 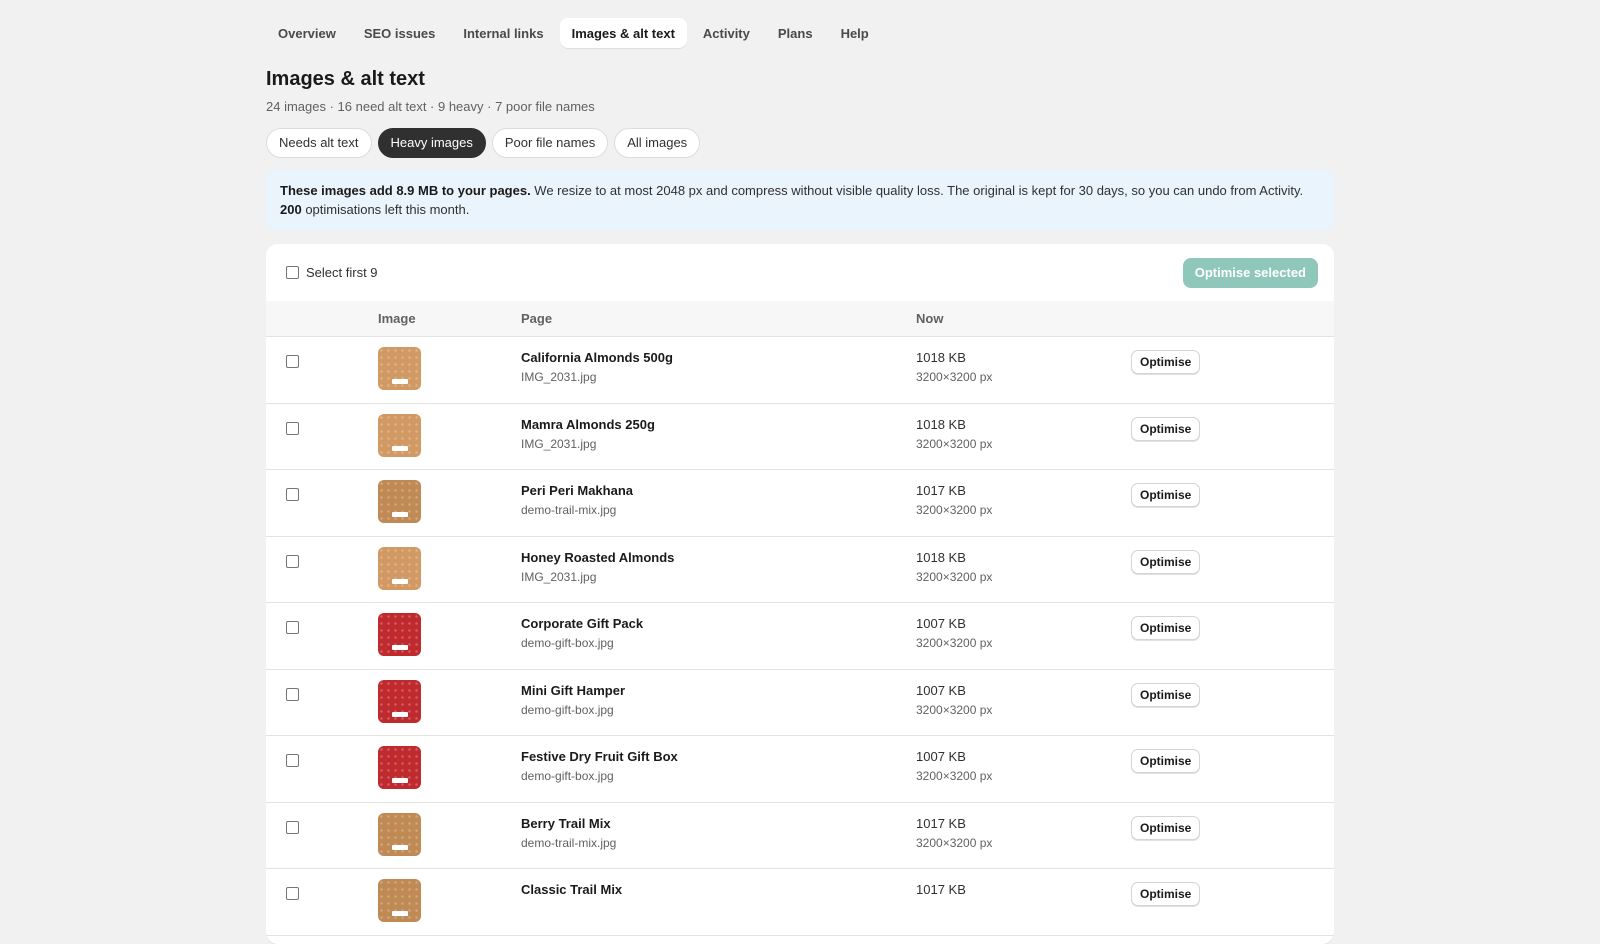 What do you see at coordinates (550, 143) in the screenshot?
I see `filter-poor-file-names: Poor file names` at bounding box center [550, 143].